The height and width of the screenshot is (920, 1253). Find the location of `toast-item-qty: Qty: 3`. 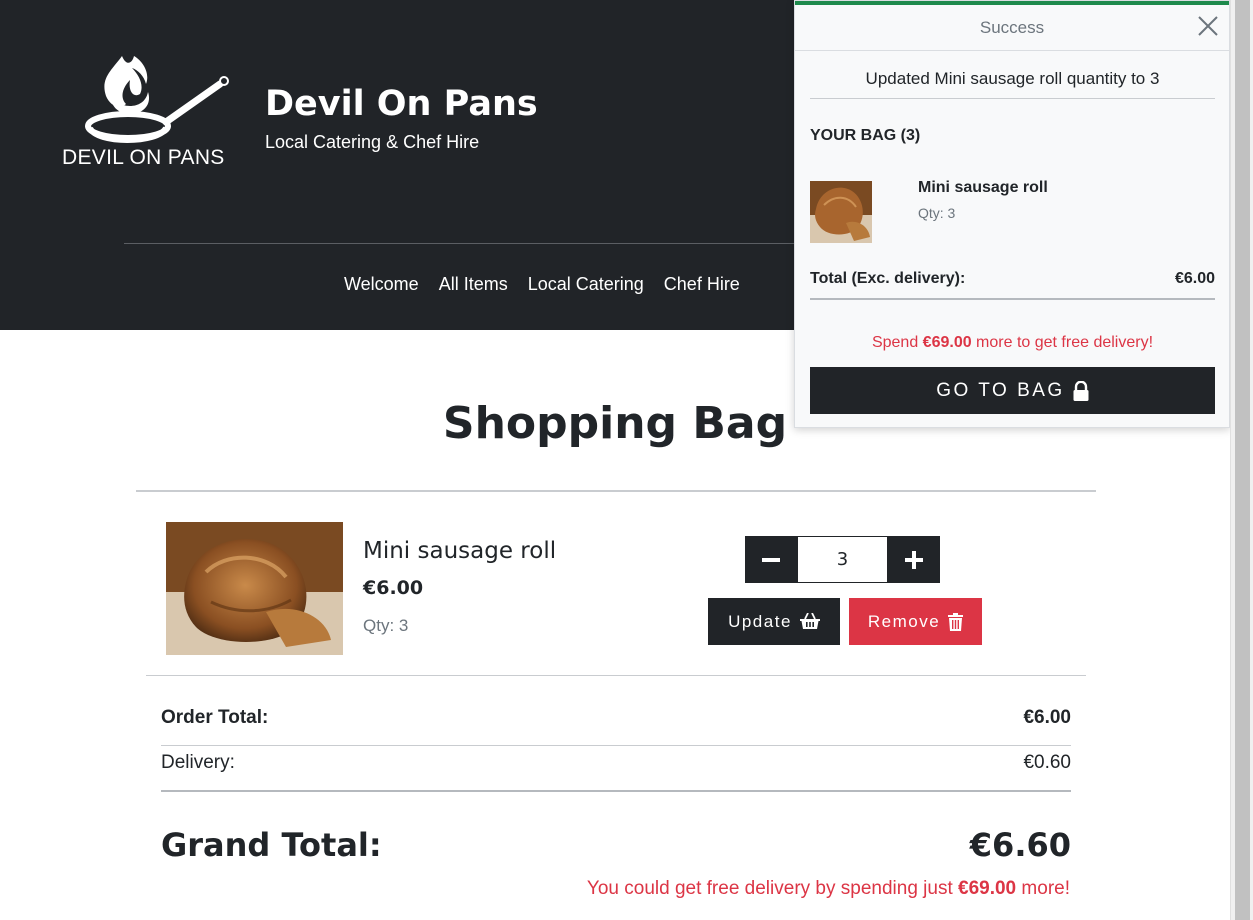

toast-item-qty: Qty: 3 is located at coordinates (937, 213).